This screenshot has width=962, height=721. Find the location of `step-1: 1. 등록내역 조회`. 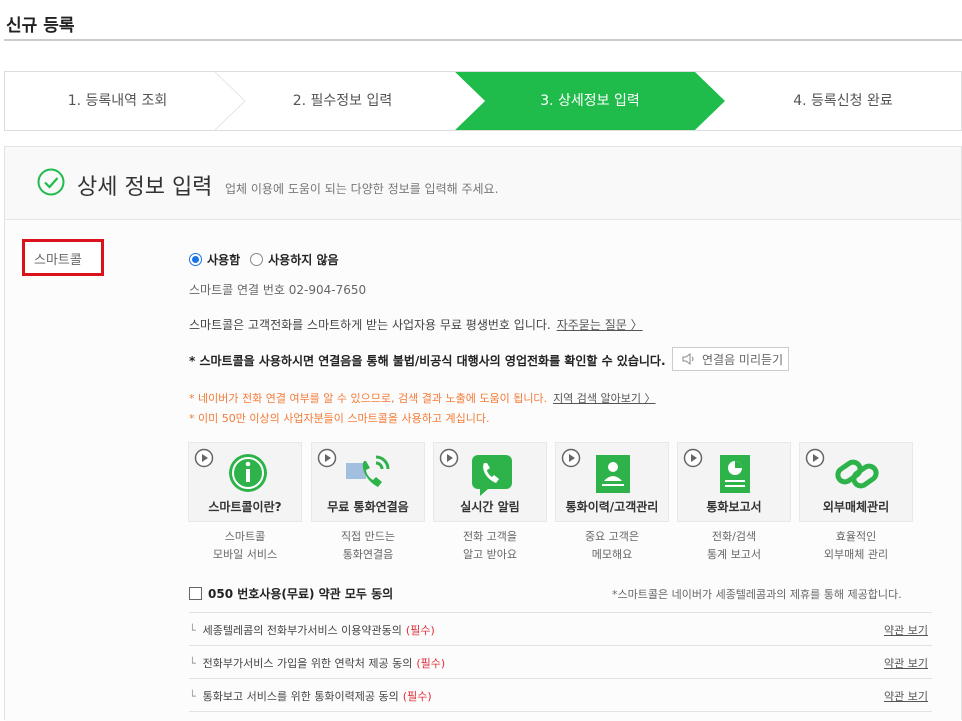

step-1: 1. 등록내역 조회 is located at coordinates (117, 101).